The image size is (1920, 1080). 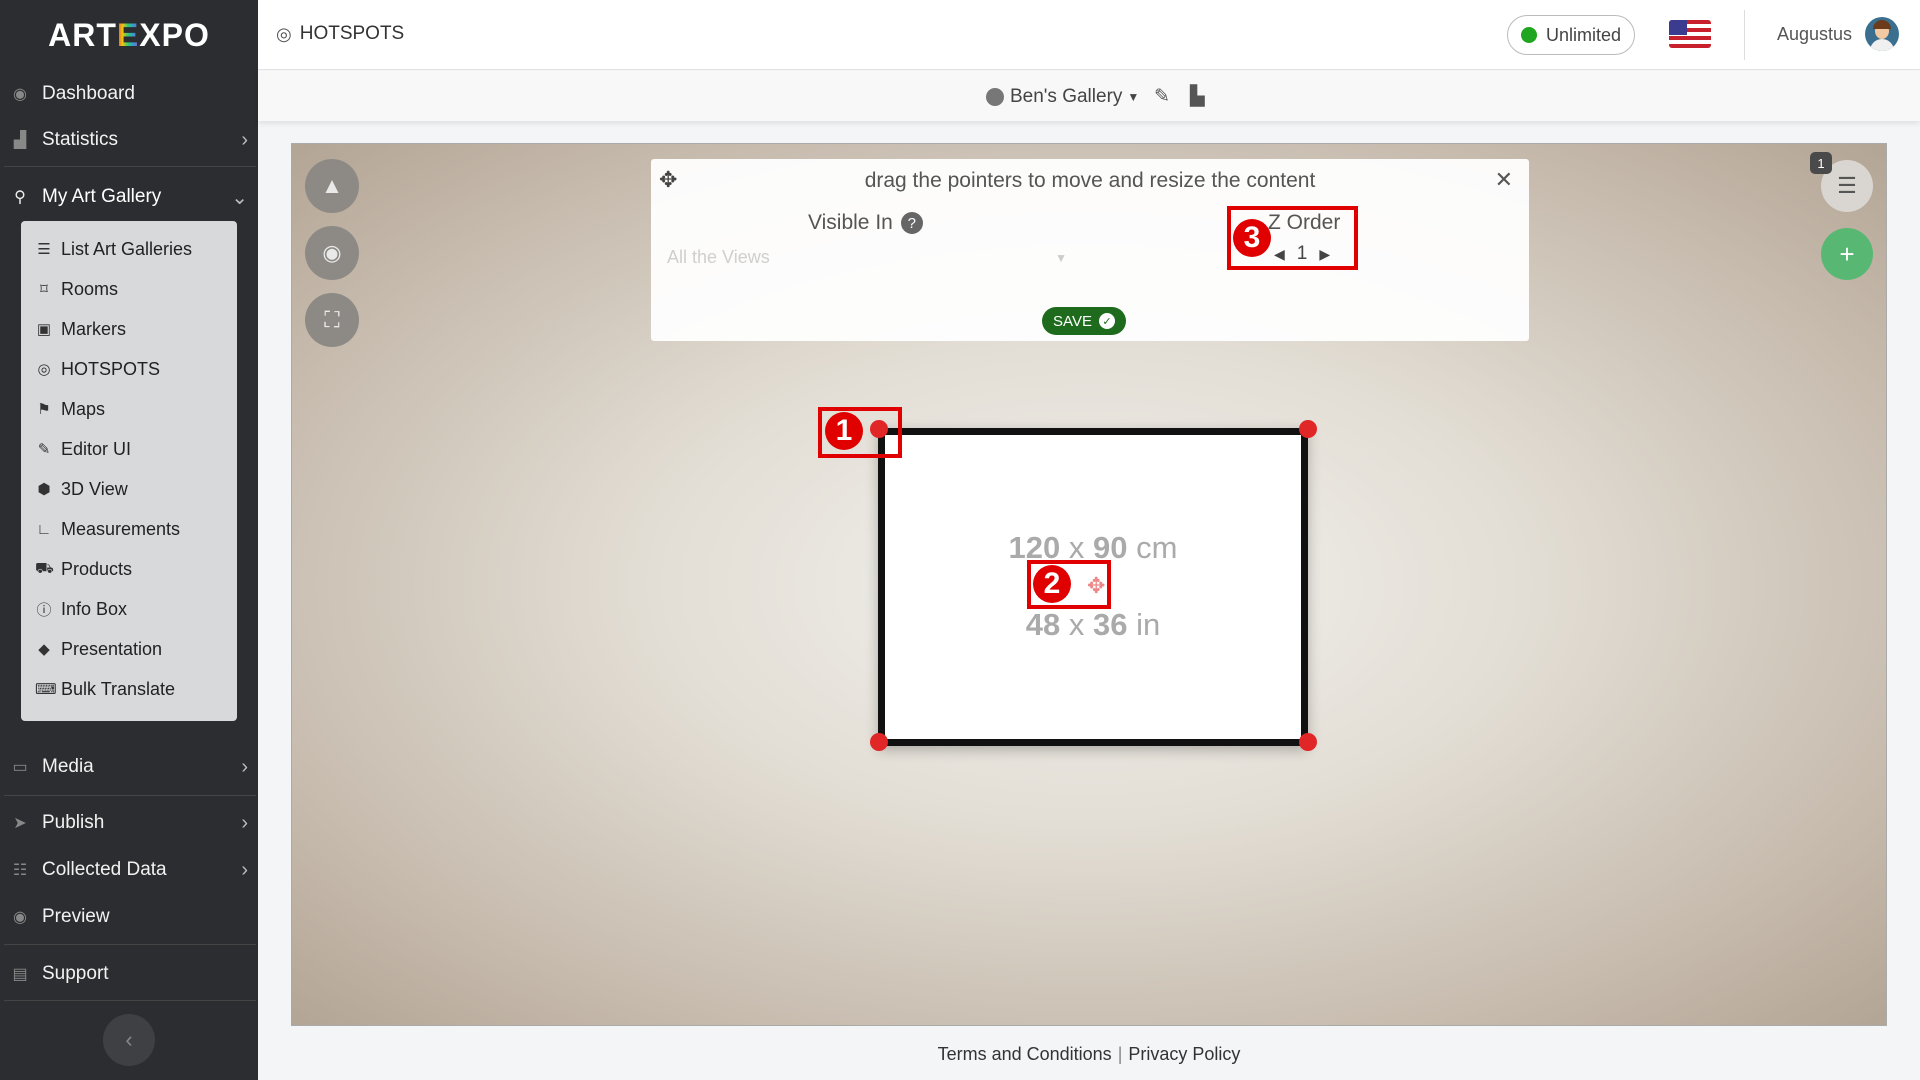 I want to click on username: Augustus, so click(x=1814, y=34).